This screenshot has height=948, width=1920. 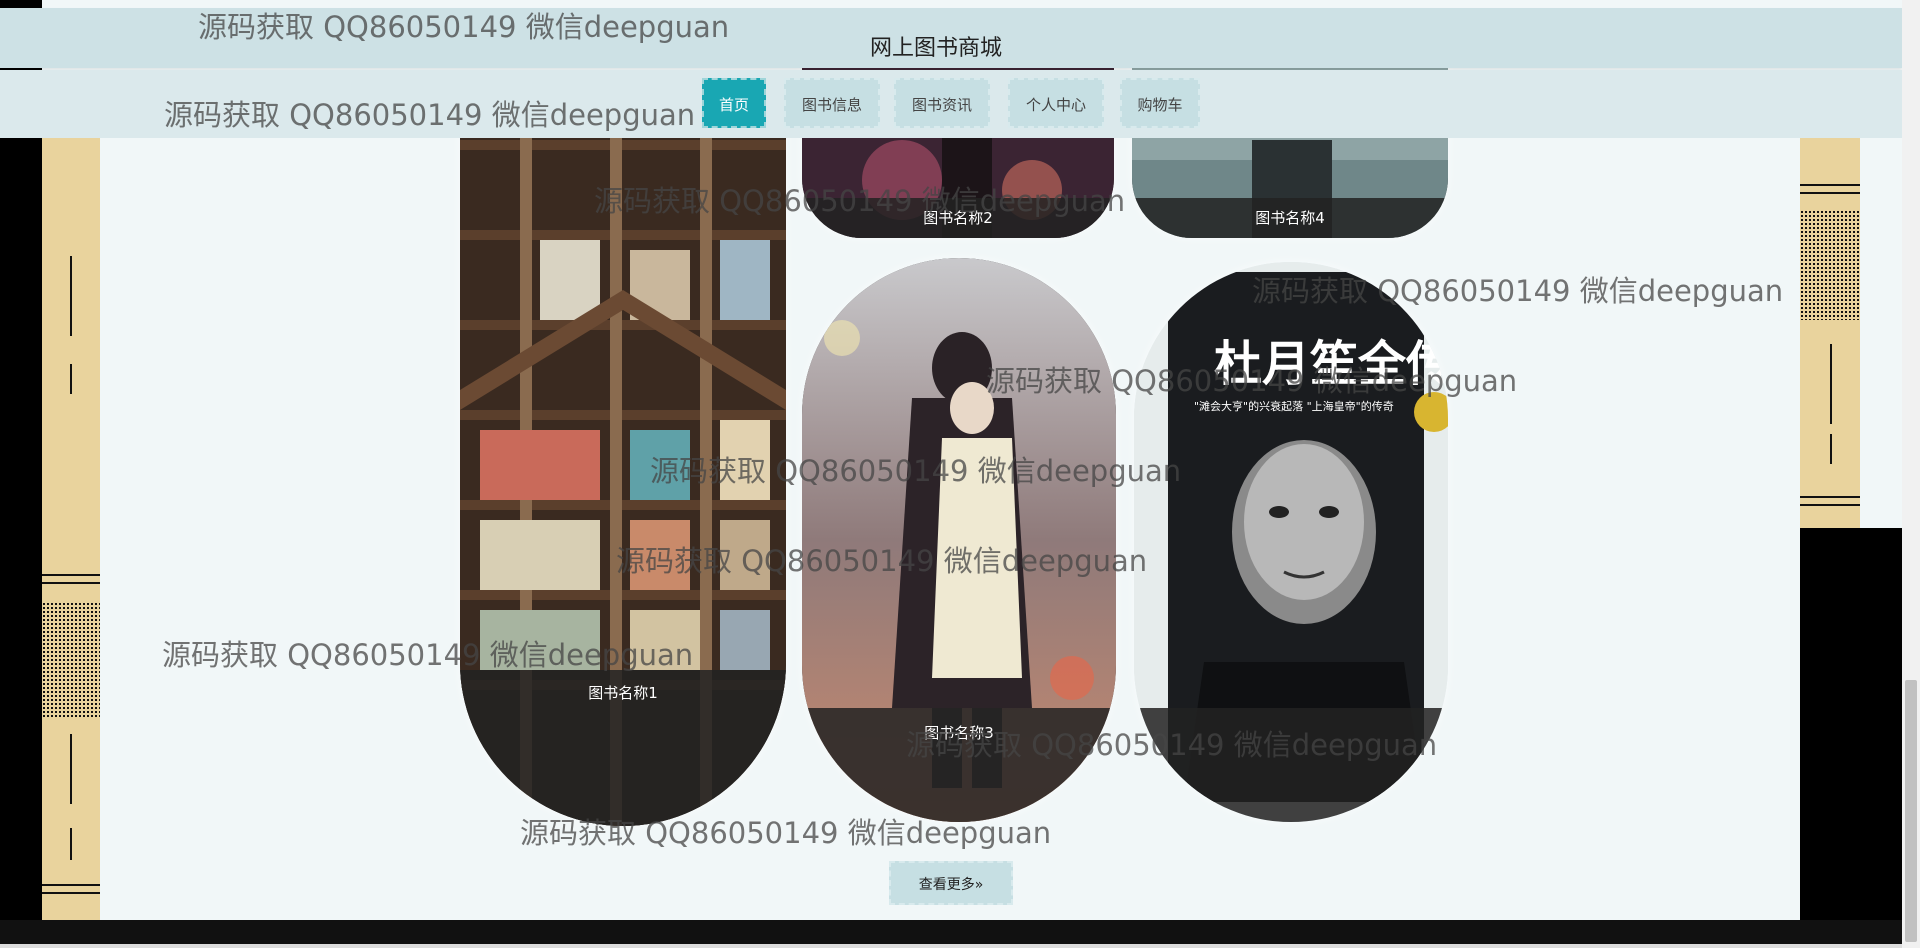 I want to click on nav-cart: 购物车, so click(x=1160, y=103).